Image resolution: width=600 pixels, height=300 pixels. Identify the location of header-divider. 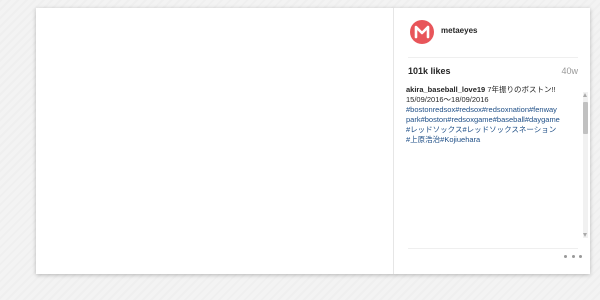
(493, 57).